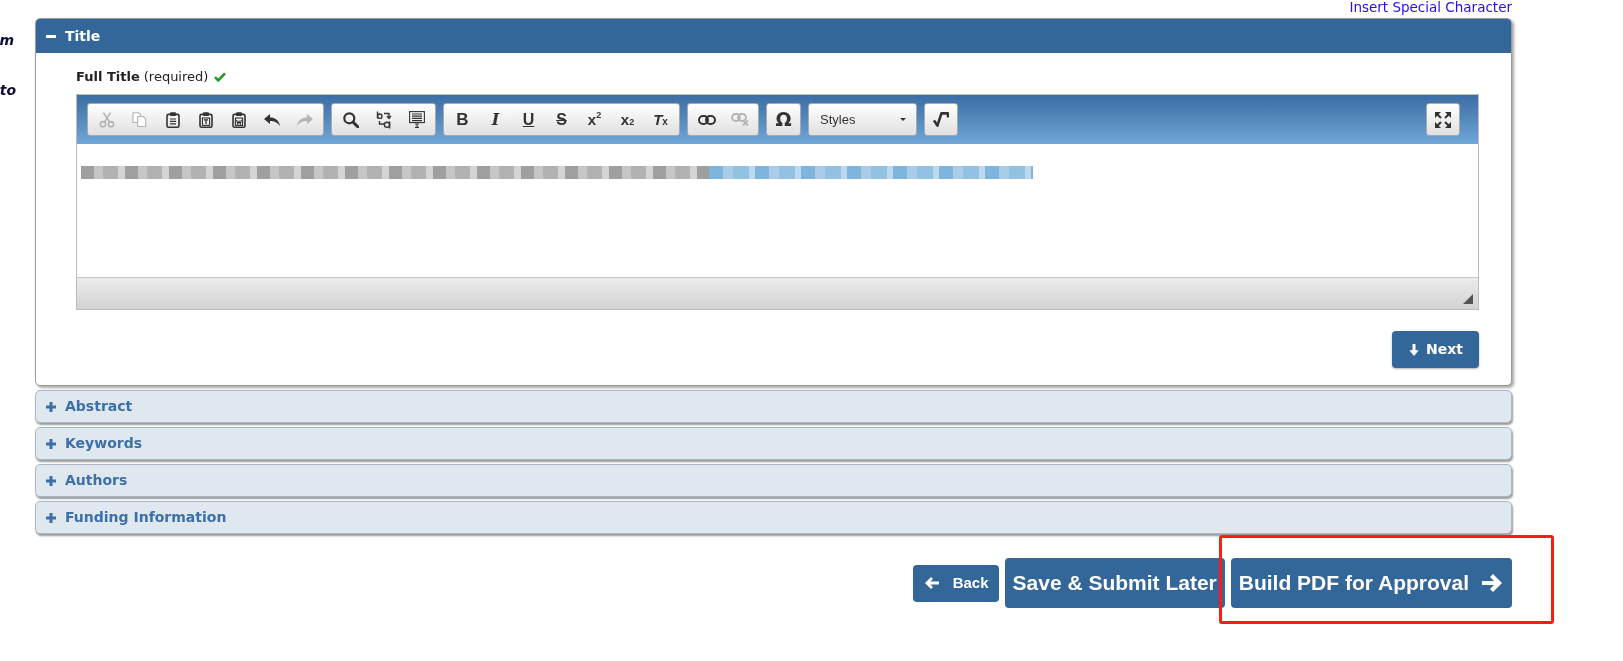 The width and height of the screenshot is (1623, 661). Describe the element at coordinates (594, 119) in the screenshot. I see `superscript-button: x$^{2}$` at that location.